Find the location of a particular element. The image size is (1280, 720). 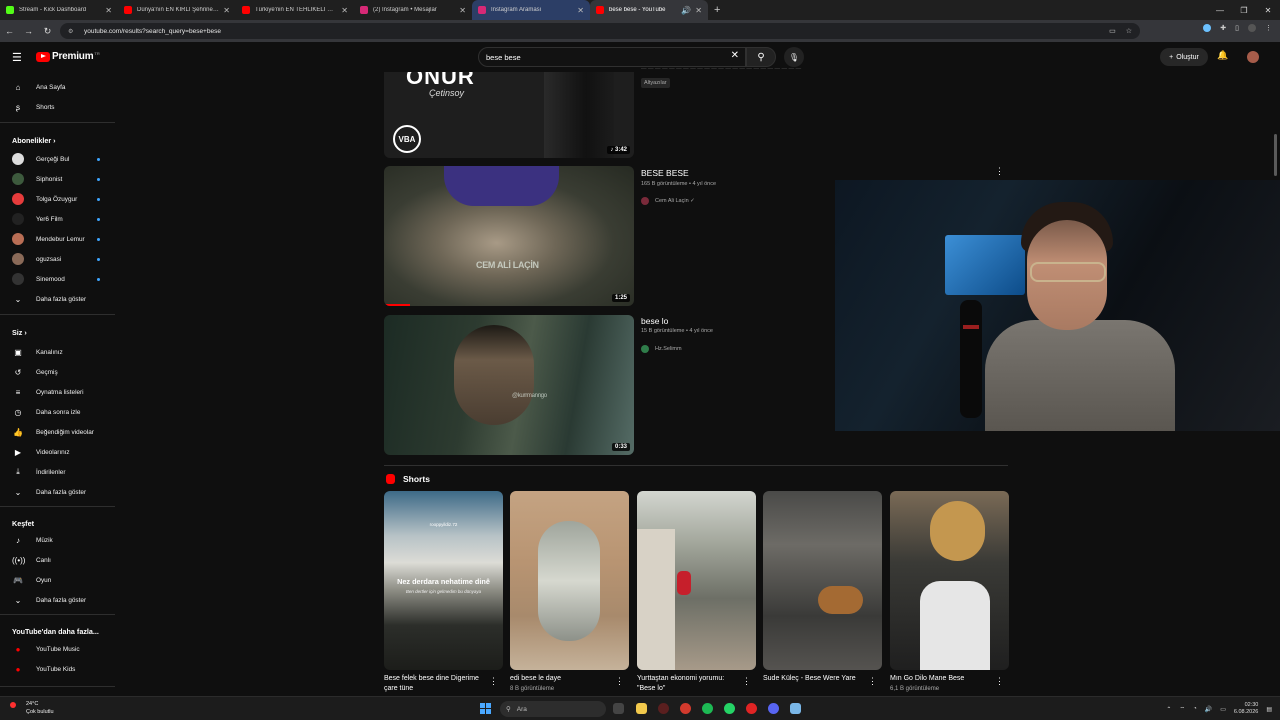

tab-youtube-2: Türkiye'nin EN TEHLİKELİ Roma... ✕ is located at coordinates (295, 10).